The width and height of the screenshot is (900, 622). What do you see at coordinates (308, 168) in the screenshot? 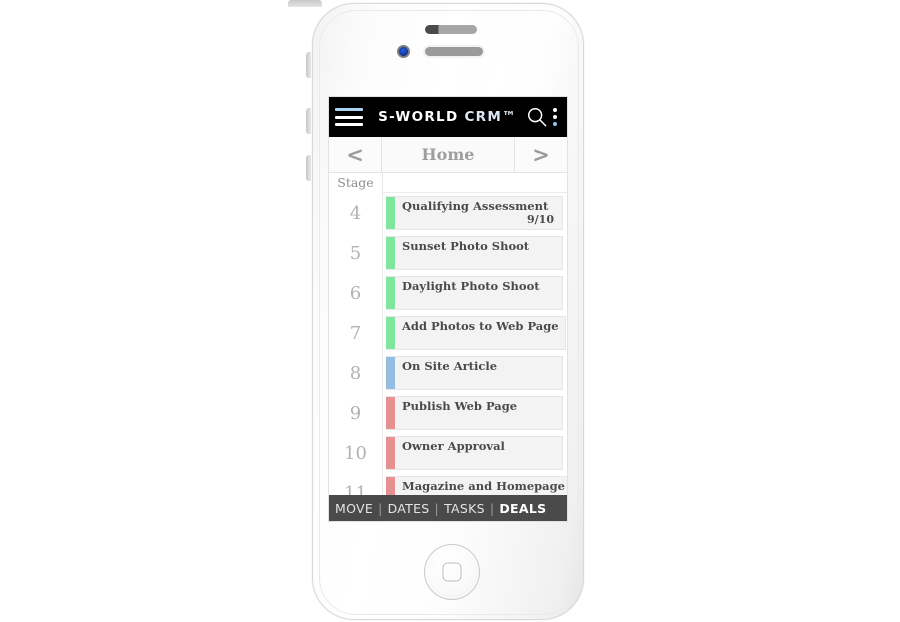
I see `volume-down-button` at bounding box center [308, 168].